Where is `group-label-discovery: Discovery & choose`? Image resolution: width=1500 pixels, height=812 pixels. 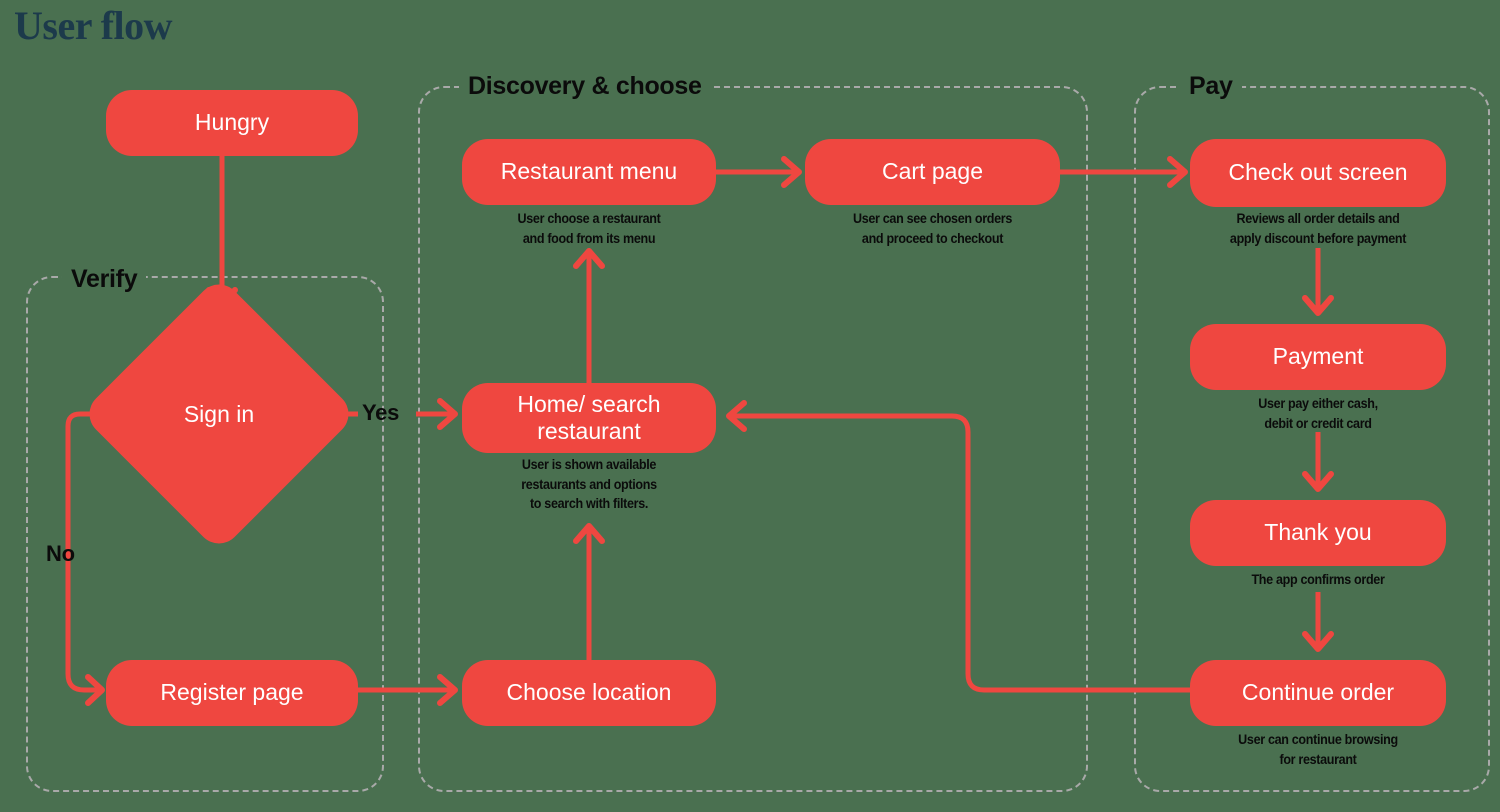 group-label-discovery: Discovery & choose is located at coordinates (585, 86).